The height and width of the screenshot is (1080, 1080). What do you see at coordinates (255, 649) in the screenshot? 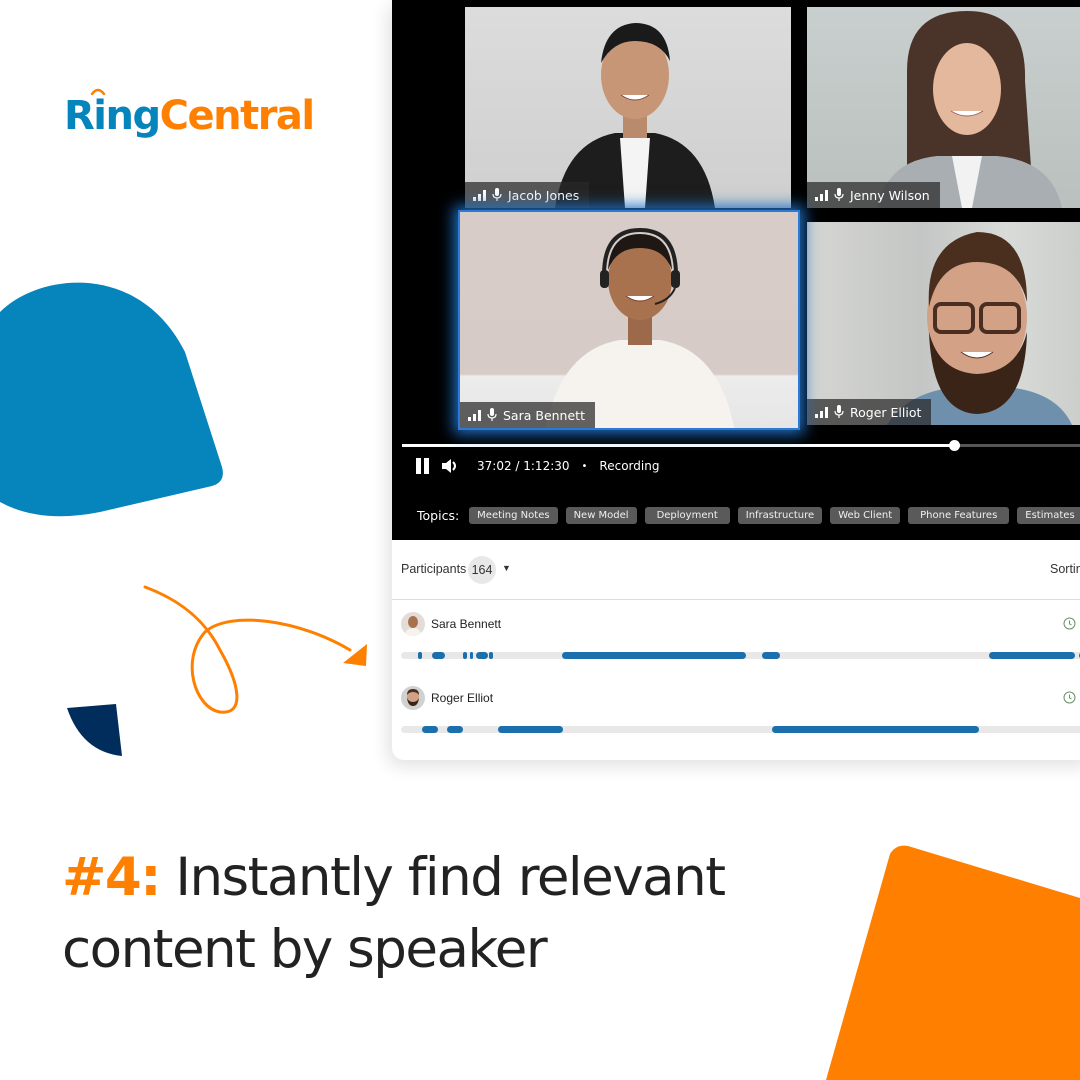
I see `decorative-orange-arrow` at bounding box center [255, 649].